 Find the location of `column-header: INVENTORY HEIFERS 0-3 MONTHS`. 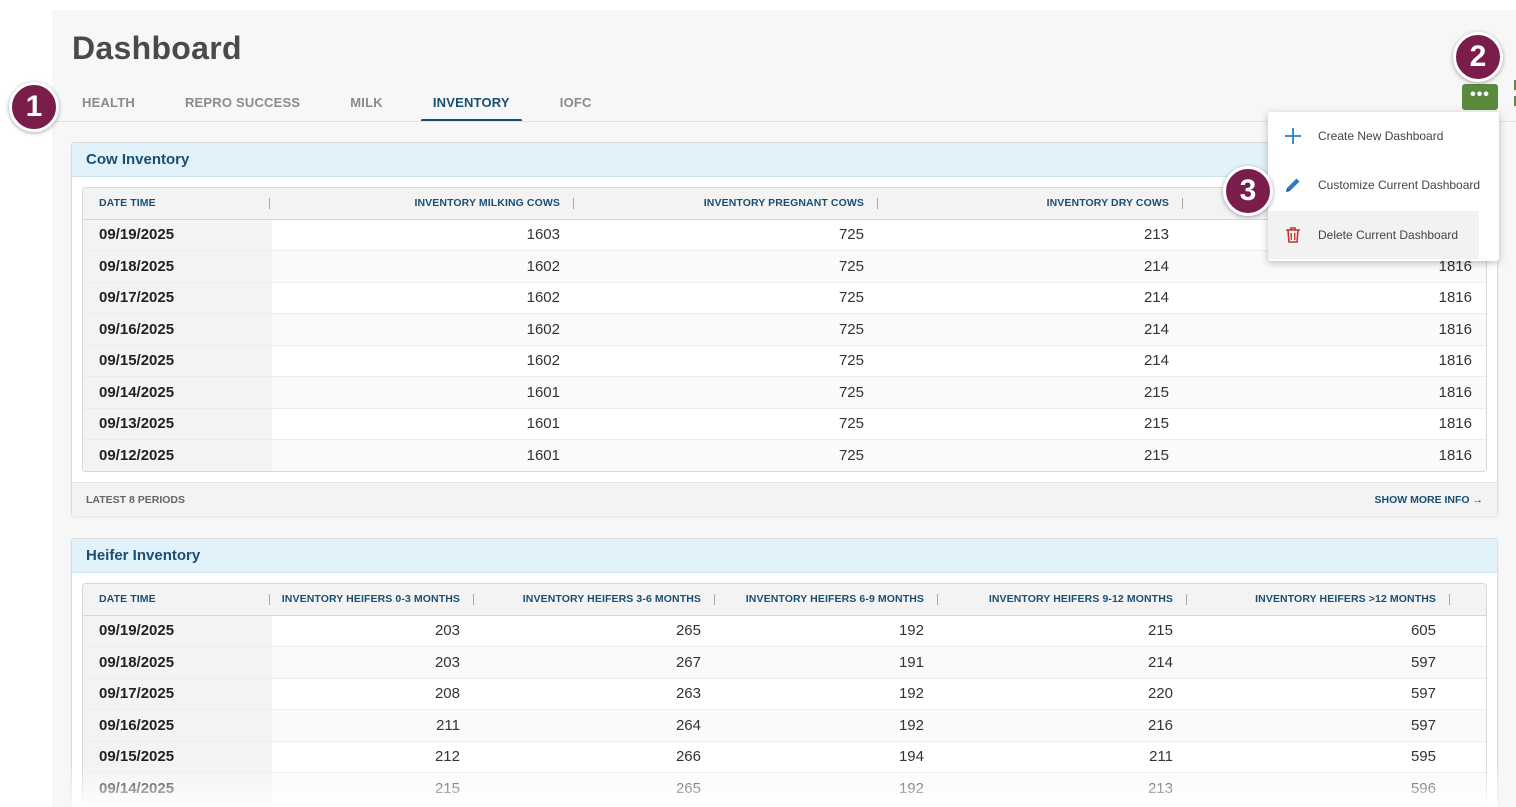

column-header: INVENTORY HEIFERS 0-3 MONTHS is located at coordinates (374, 600).